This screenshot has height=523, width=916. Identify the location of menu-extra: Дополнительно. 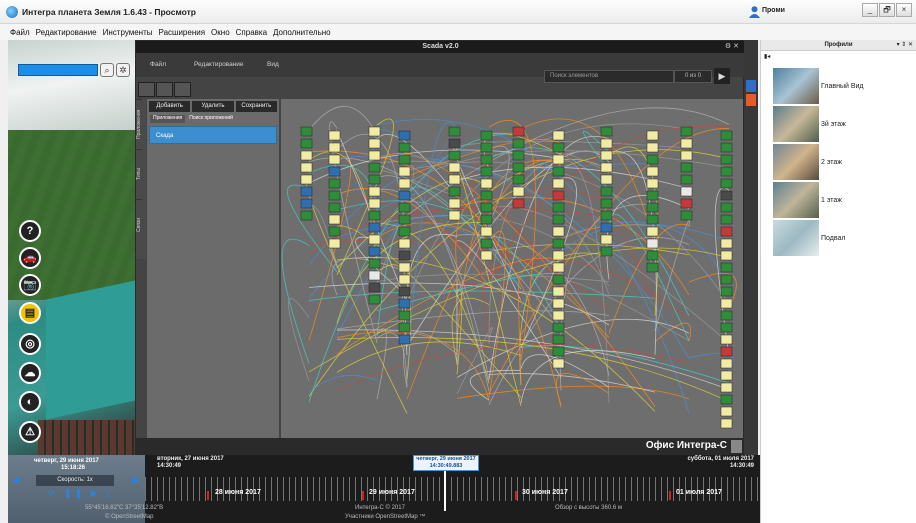
(302, 32).